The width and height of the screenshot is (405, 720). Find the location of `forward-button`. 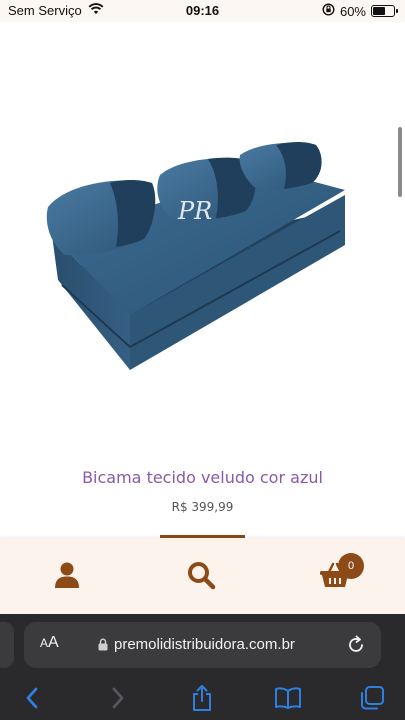

forward-button is located at coordinates (118, 698).